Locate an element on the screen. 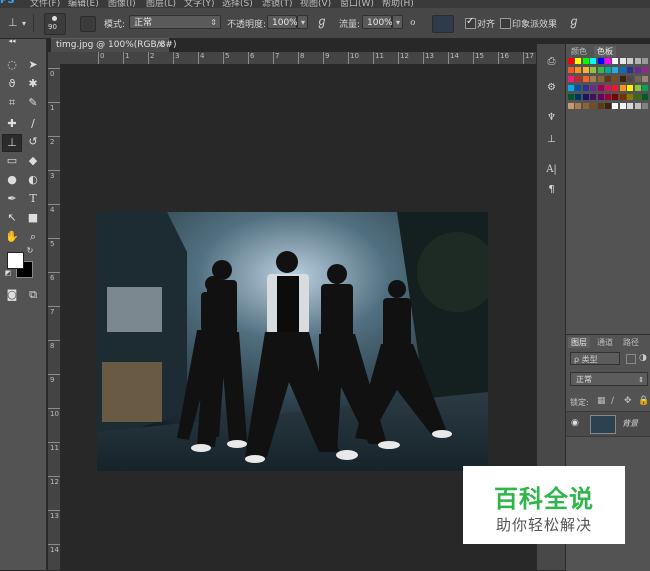 The width and height of the screenshot is (650, 571). mode-select: 正常 ⇕ is located at coordinates (175, 22).